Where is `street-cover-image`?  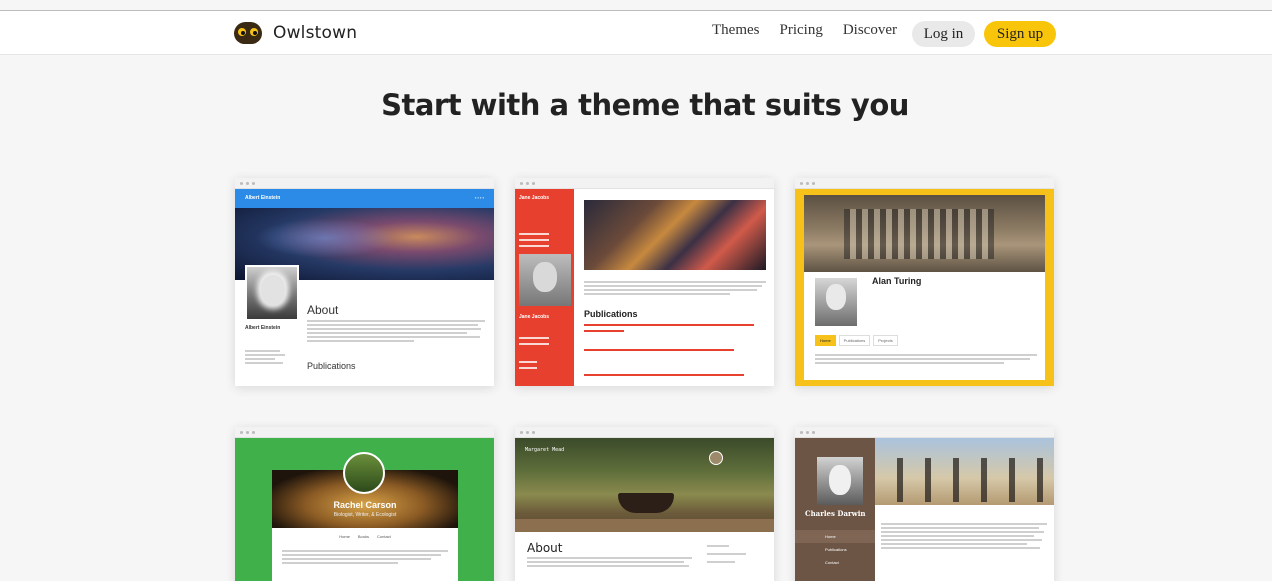 street-cover-image is located at coordinates (675, 235).